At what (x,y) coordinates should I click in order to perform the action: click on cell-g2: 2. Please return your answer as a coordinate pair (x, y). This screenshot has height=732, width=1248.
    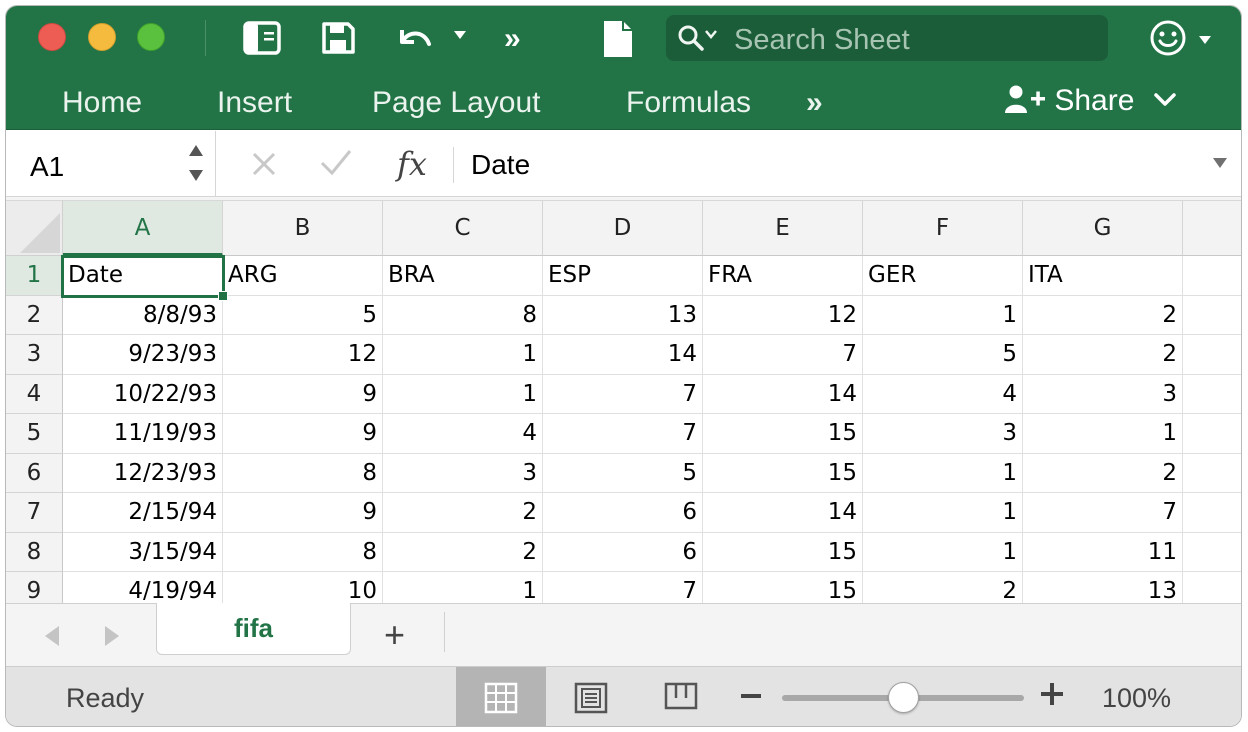
    Looking at the image, I should click on (1103, 315).